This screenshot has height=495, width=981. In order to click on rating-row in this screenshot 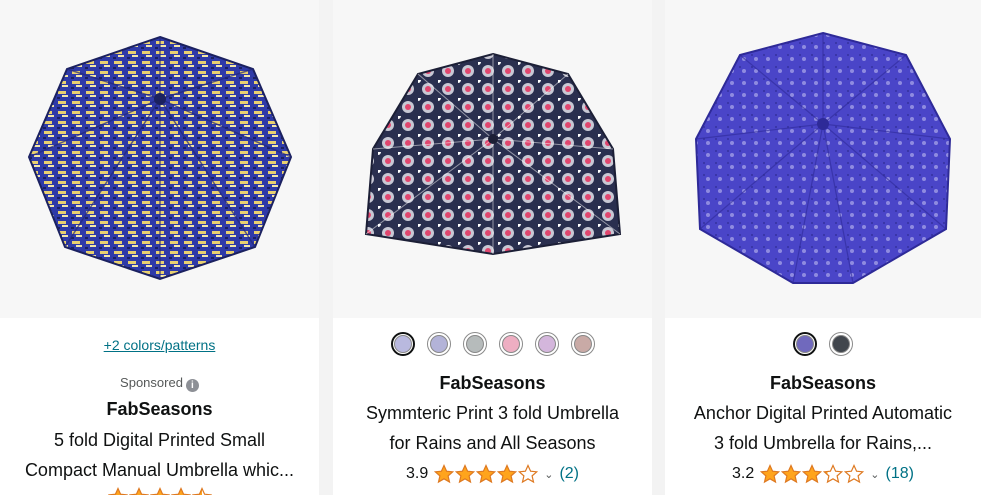, I will do `click(159, 491)`.